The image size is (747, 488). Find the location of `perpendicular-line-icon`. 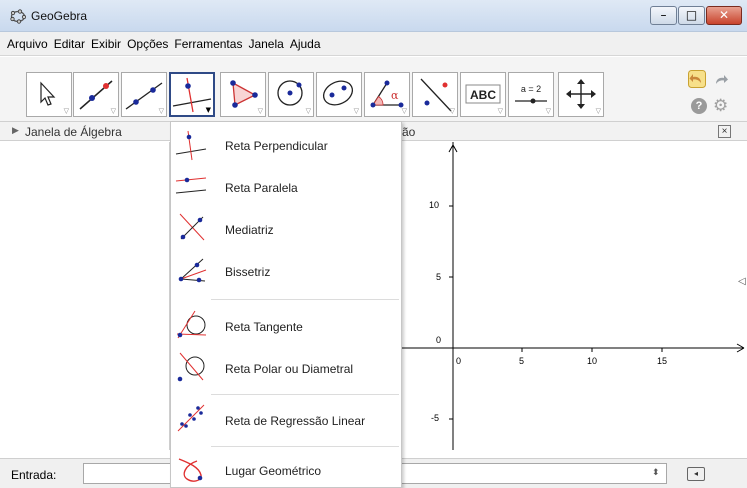

perpendicular-line-icon is located at coordinates (191, 145).